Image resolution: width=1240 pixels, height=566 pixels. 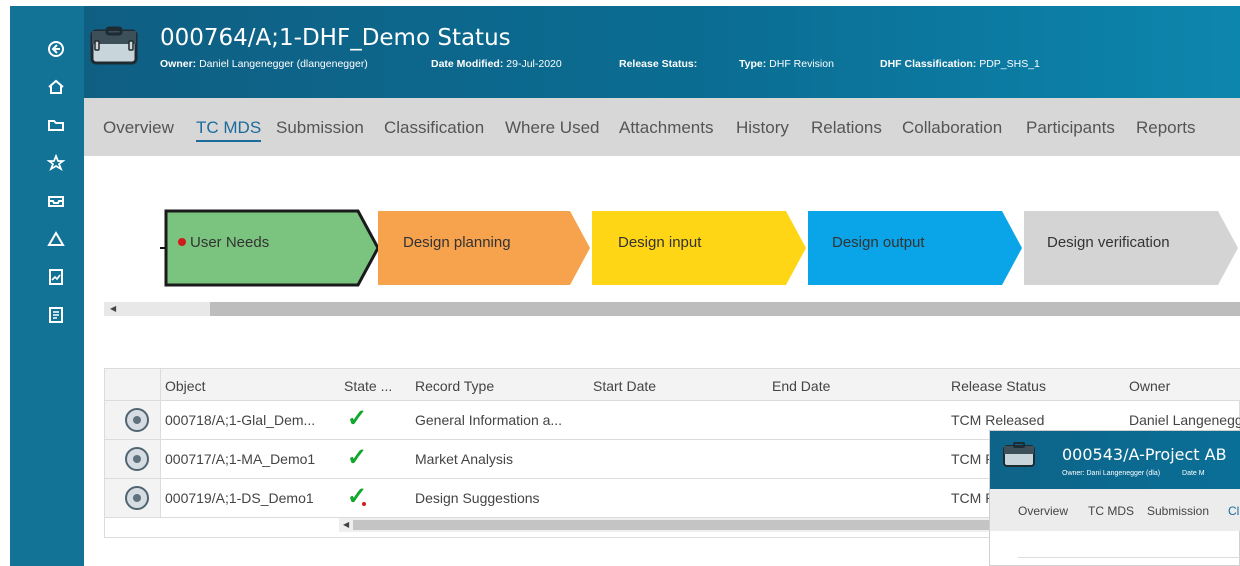 What do you see at coordinates (229, 242) in the screenshot?
I see `flow-label-user-needs: User Needs` at bounding box center [229, 242].